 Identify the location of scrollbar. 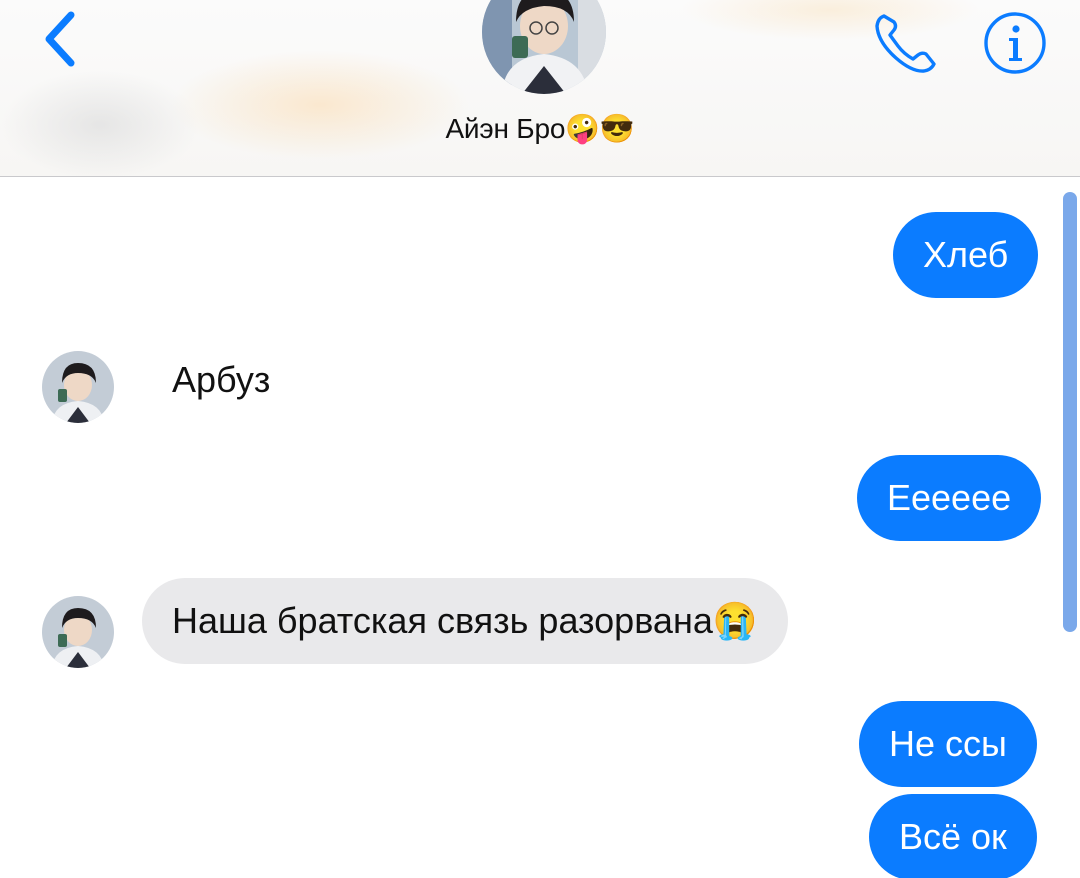
(1070, 412).